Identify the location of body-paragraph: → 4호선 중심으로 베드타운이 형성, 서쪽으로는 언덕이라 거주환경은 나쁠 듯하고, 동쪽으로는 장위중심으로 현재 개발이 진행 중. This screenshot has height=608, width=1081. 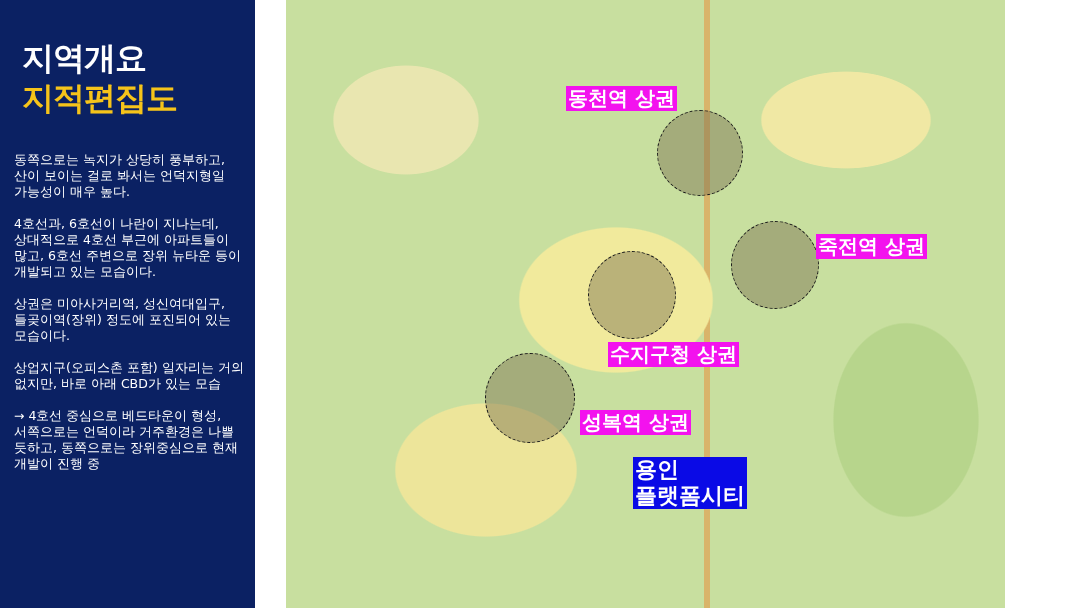
(126, 440).